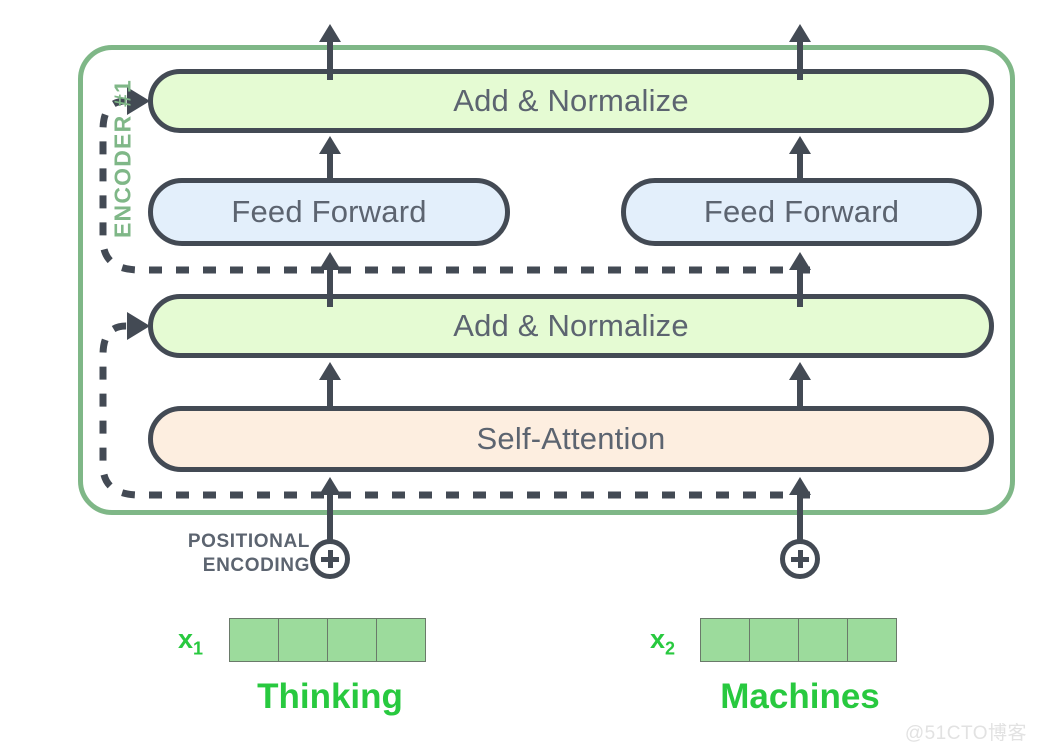  Describe the element at coordinates (225, 554) in the screenshot. I see `positional-encoding-label: POSITIONAL ENCODING` at that location.